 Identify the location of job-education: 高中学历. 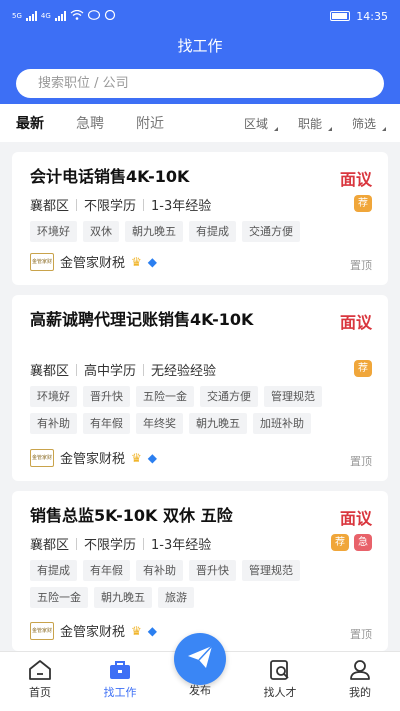
(110, 371).